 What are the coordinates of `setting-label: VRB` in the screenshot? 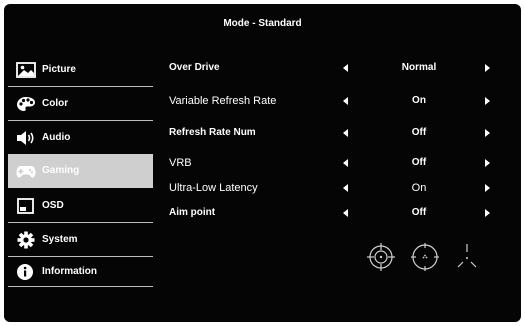 It's located at (180, 163).